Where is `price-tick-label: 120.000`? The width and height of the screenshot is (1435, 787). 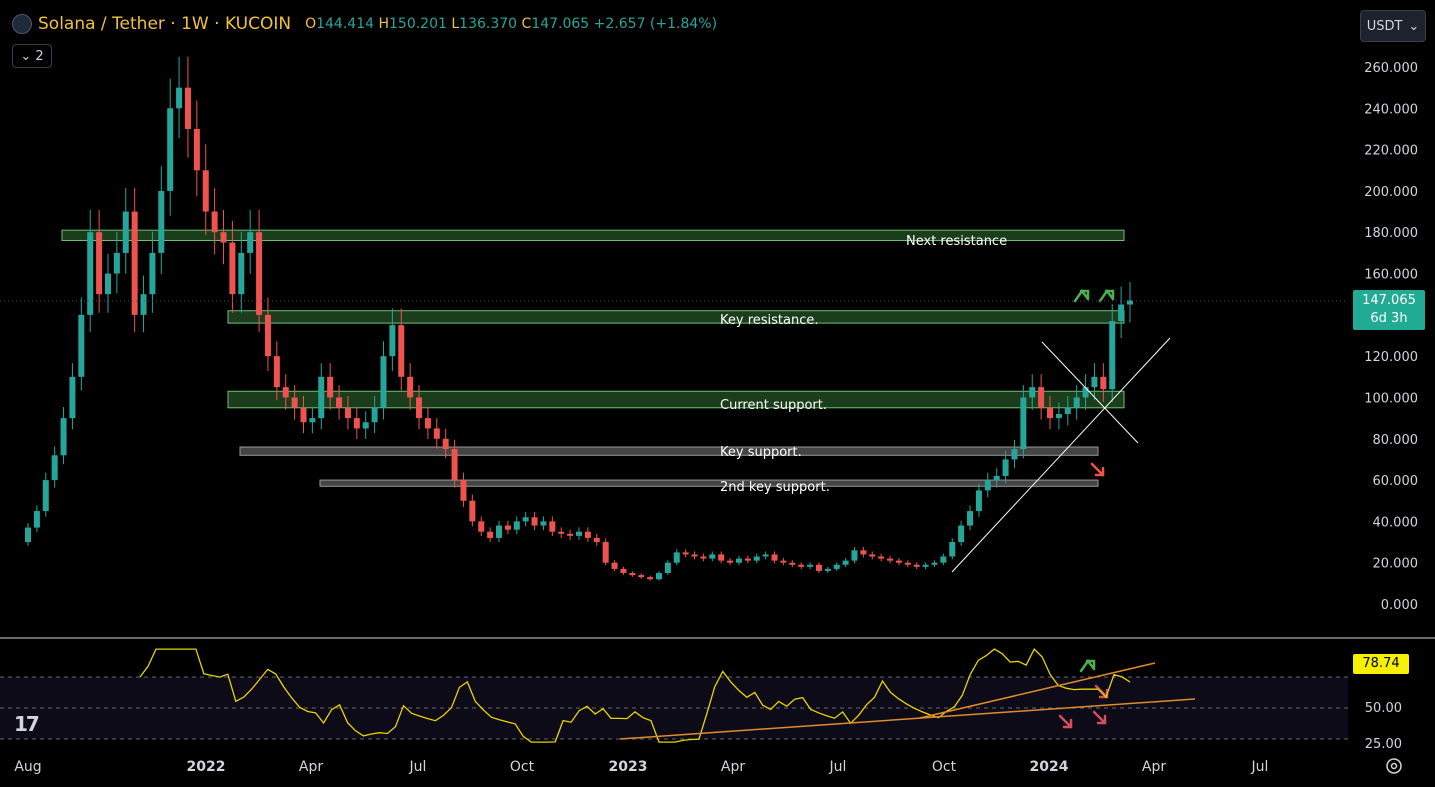 price-tick-label: 120.000 is located at coordinates (1391, 357).